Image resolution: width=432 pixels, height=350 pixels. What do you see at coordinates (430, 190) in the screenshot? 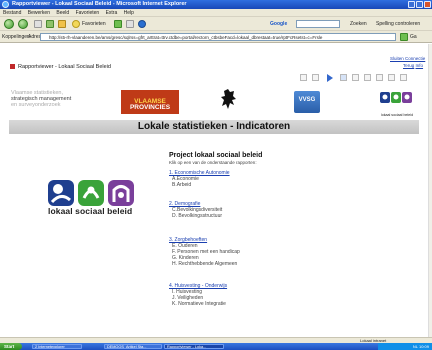
I see `vertical-scrollbar` at bounding box center [430, 190].